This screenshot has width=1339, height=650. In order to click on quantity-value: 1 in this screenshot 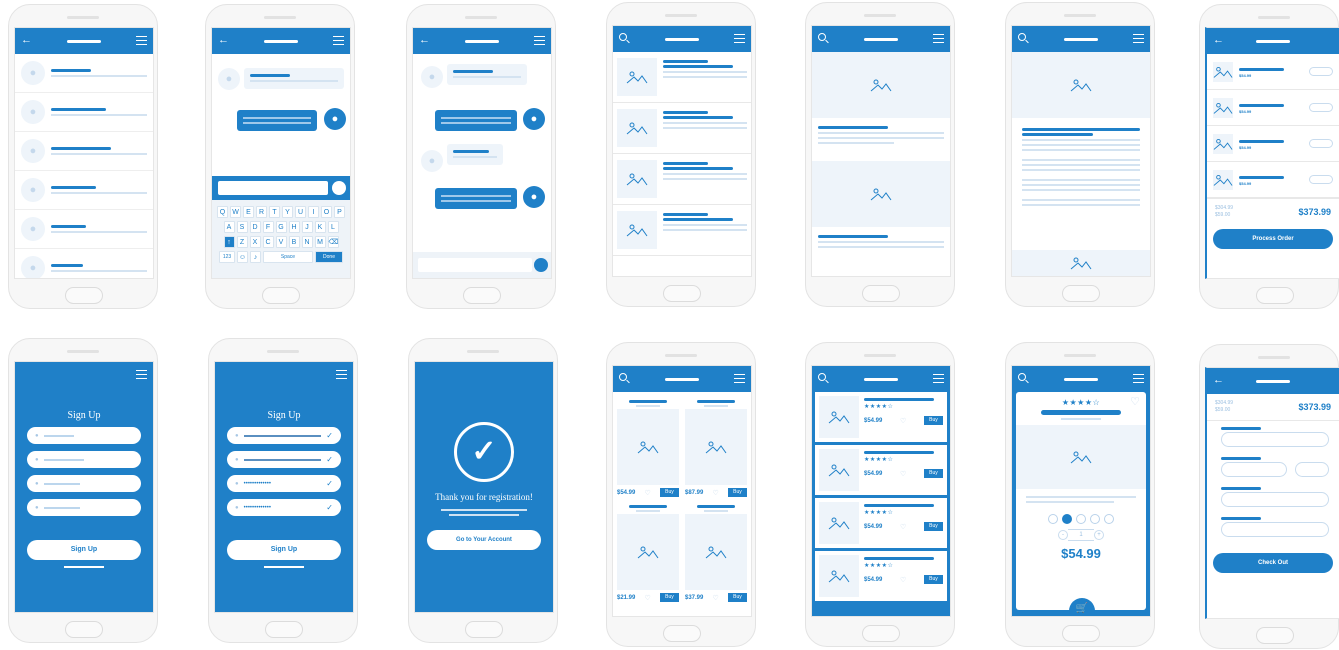, I will do `click(1081, 535)`.